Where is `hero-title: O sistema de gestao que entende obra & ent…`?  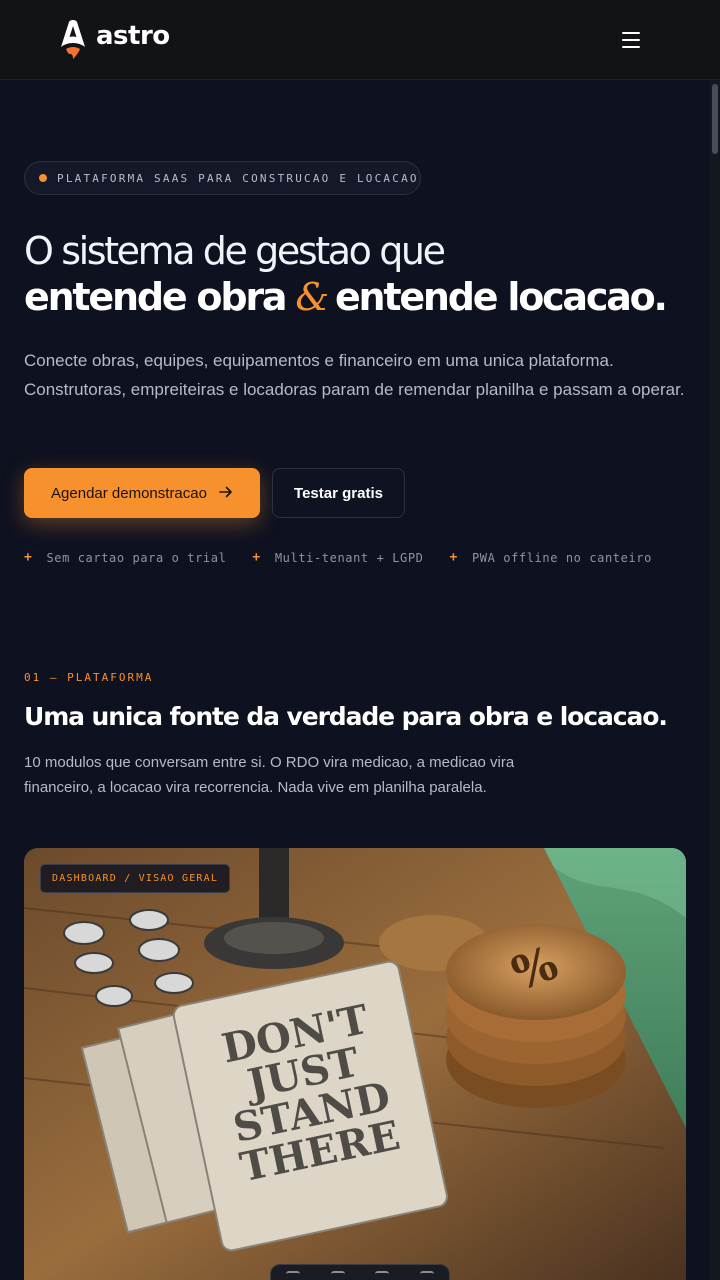
hero-title: O sistema de gestao que entende obra & ent… is located at coordinates (364, 274).